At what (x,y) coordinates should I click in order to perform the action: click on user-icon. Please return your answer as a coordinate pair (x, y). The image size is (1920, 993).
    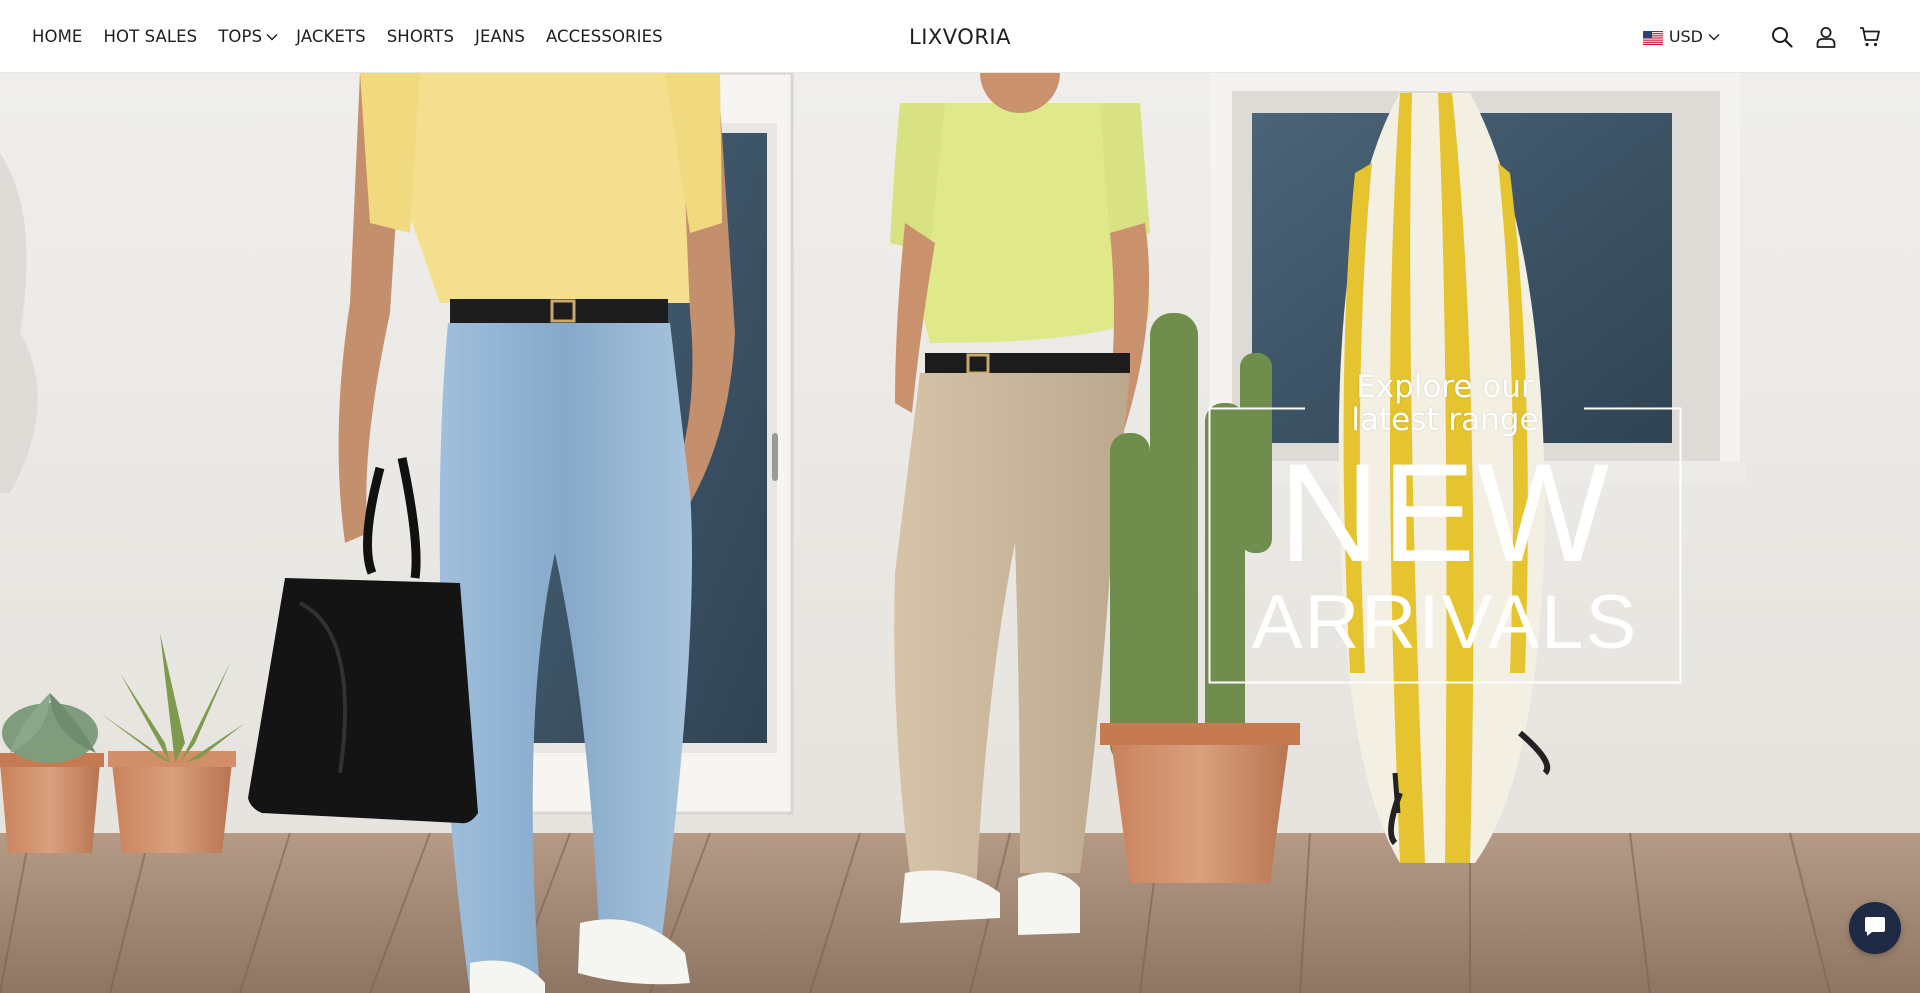
    Looking at the image, I should click on (1826, 37).